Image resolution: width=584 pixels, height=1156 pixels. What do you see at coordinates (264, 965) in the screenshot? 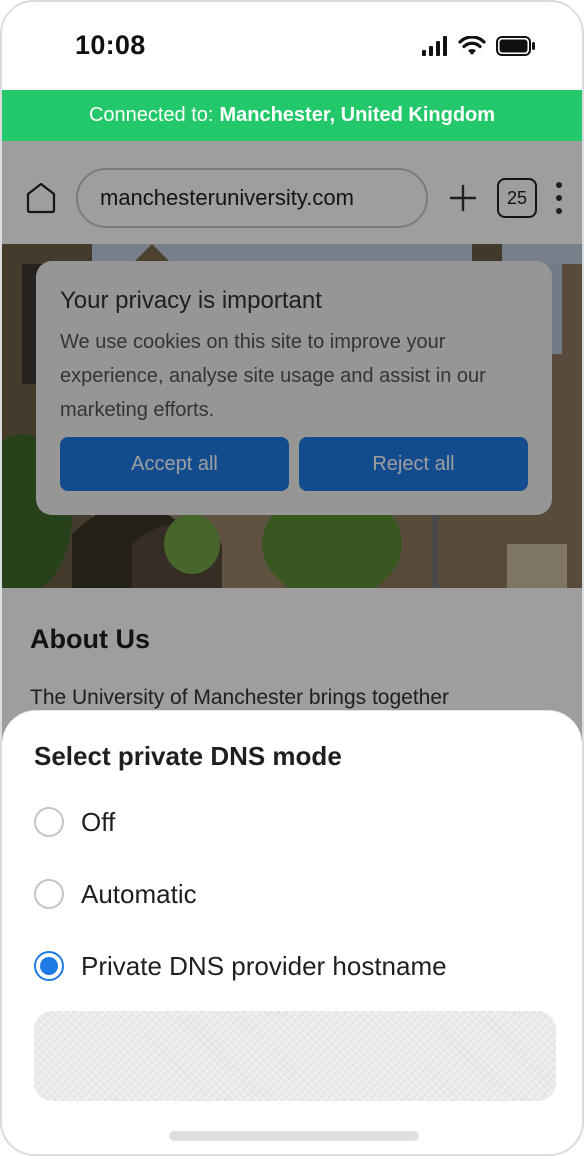
I see `option-label: Private DNS provider hostname` at bounding box center [264, 965].